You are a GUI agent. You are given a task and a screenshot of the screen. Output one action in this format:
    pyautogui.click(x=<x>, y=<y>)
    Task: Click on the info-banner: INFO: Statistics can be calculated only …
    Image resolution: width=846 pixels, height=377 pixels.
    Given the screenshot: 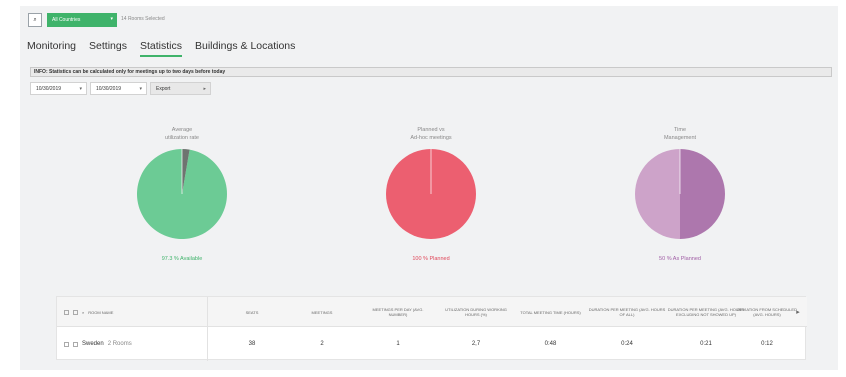 What is the action you would take?
    pyautogui.click(x=431, y=72)
    